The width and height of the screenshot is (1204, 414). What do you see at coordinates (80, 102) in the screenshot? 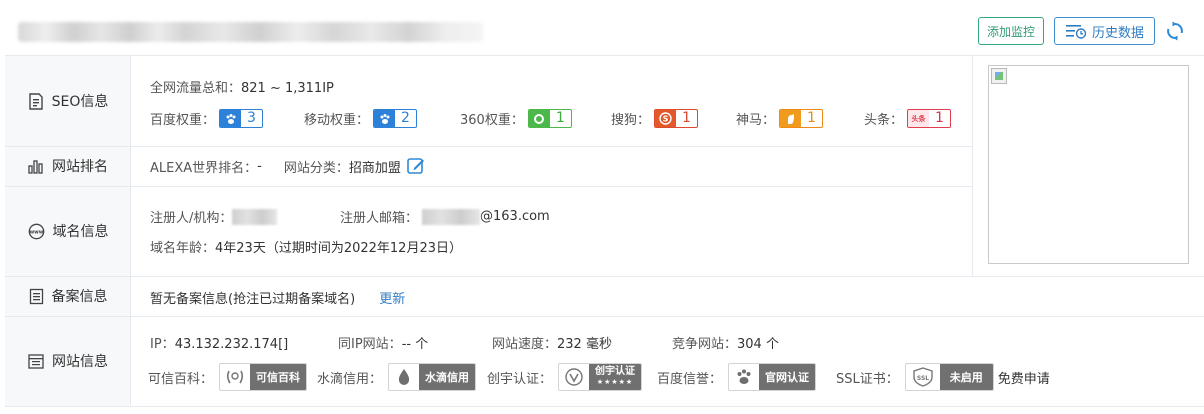
I see `row-label-text: SEO信息` at bounding box center [80, 102].